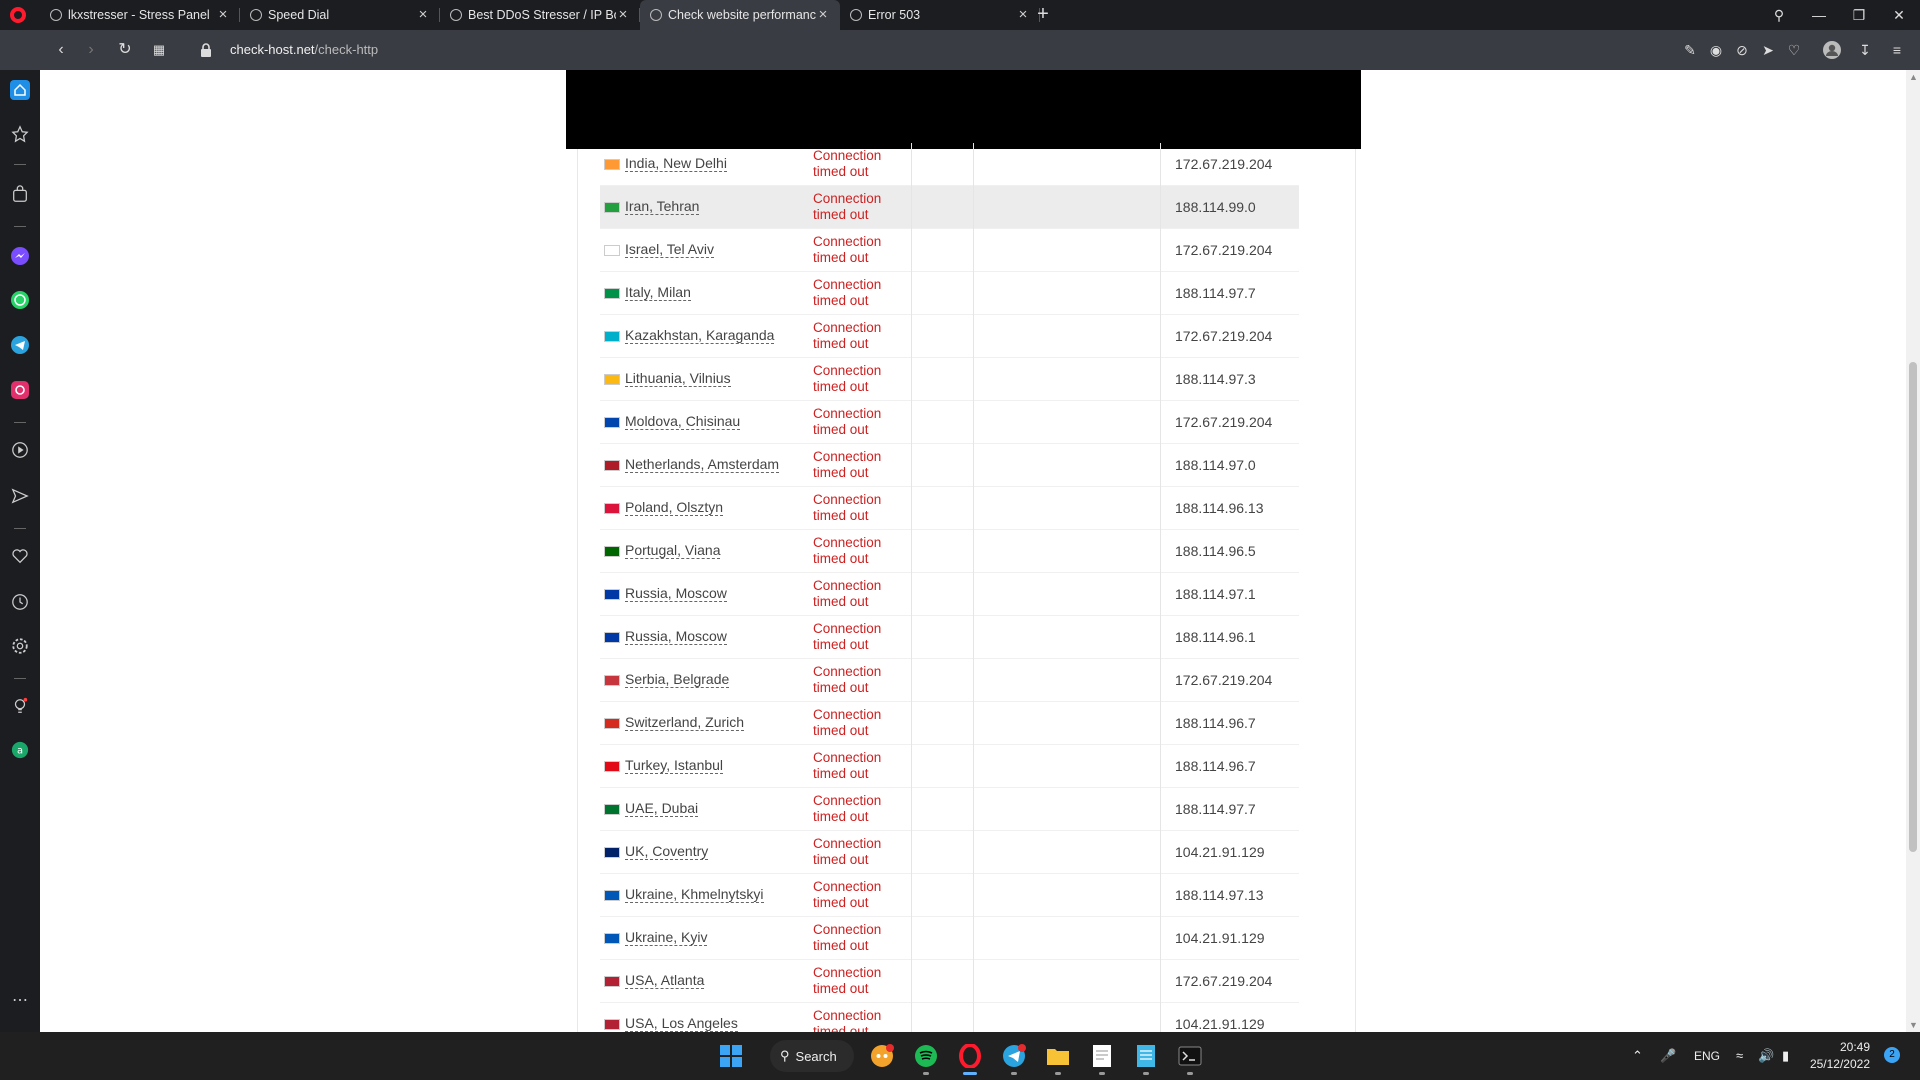 The height and width of the screenshot is (1080, 1920). What do you see at coordinates (1668, 1056) in the screenshot?
I see `microphone-icon: 🎤` at bounding box center [1668, 1056].